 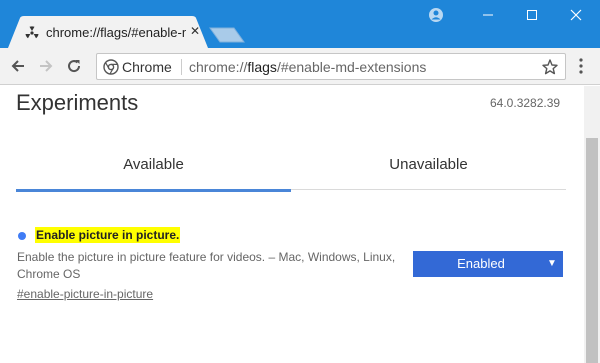 What do you see at coordinates (111, 67) in the screenshot?
I see `chrome-logo-icon` at bounding box center [111, 67].